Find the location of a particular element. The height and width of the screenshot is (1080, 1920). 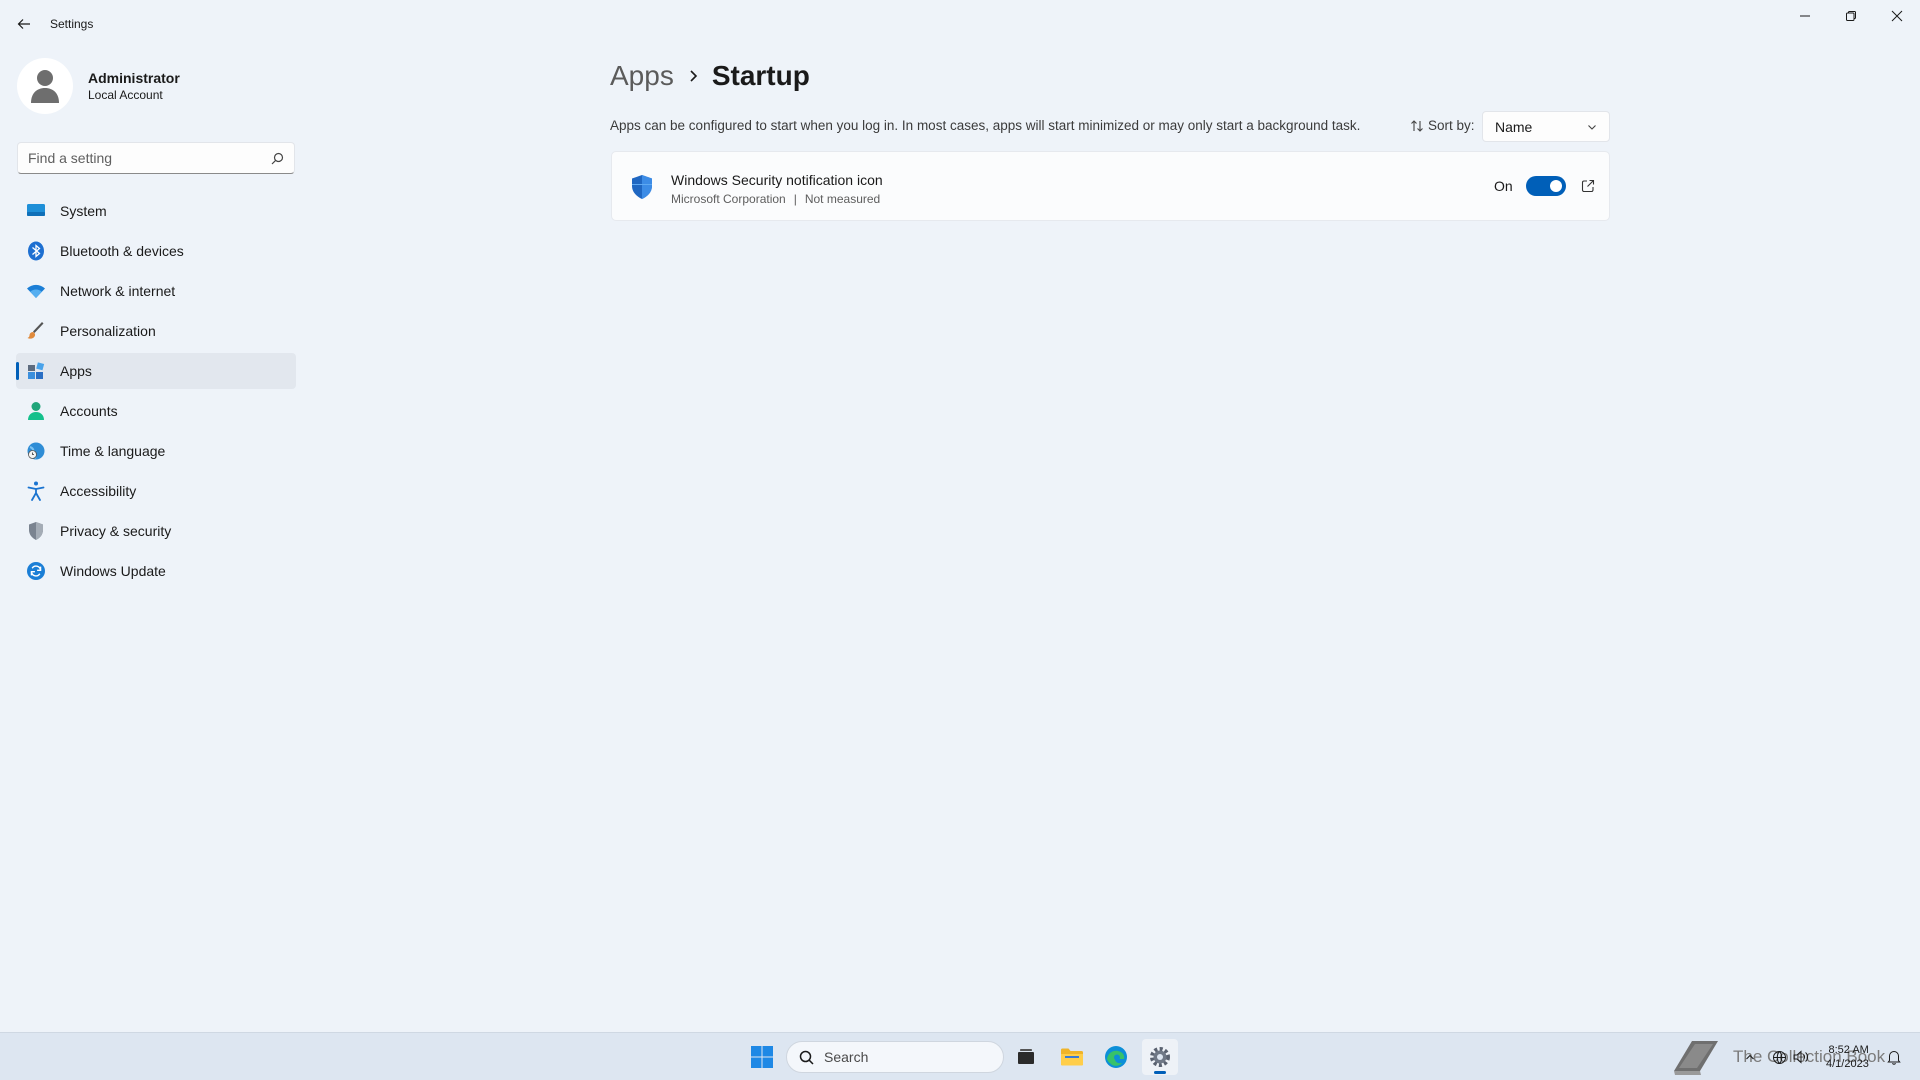

bluetooth-icon is located at coordinates (36, 251).